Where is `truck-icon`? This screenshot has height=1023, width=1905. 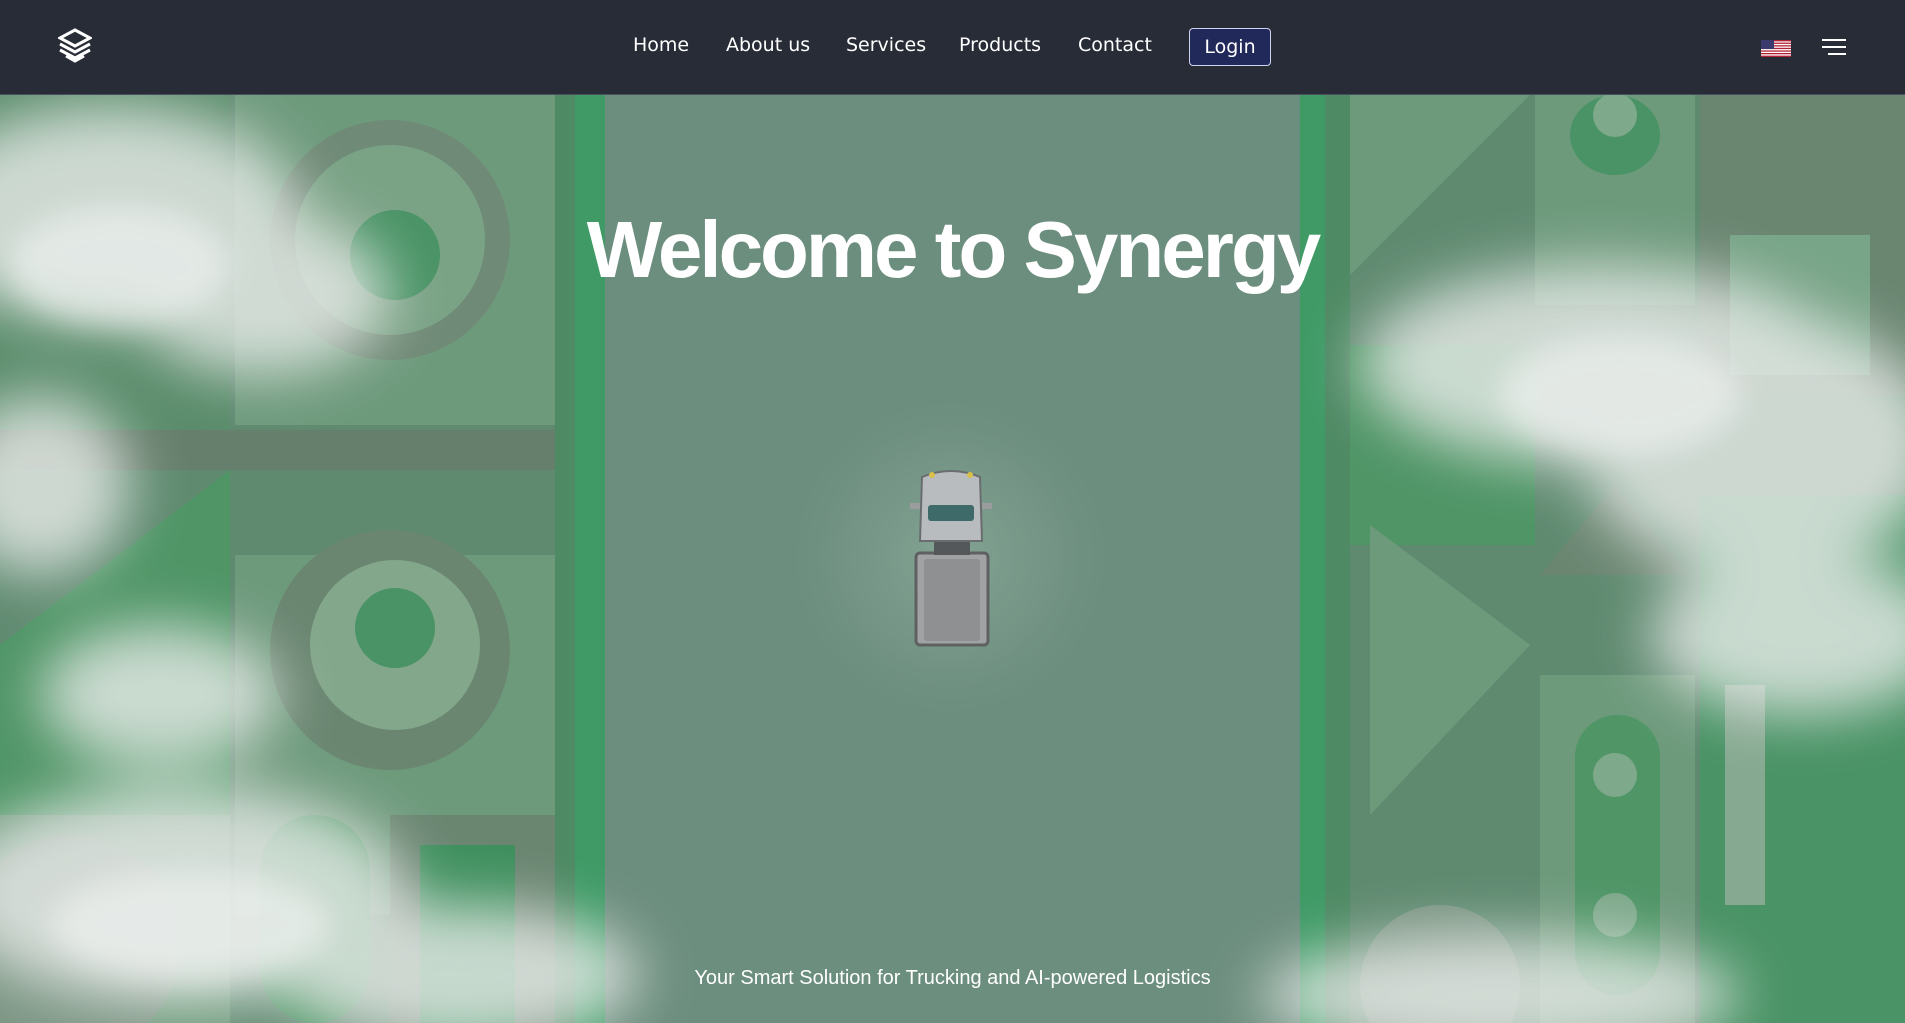
truck-icon is located at coordinates (951, 558).